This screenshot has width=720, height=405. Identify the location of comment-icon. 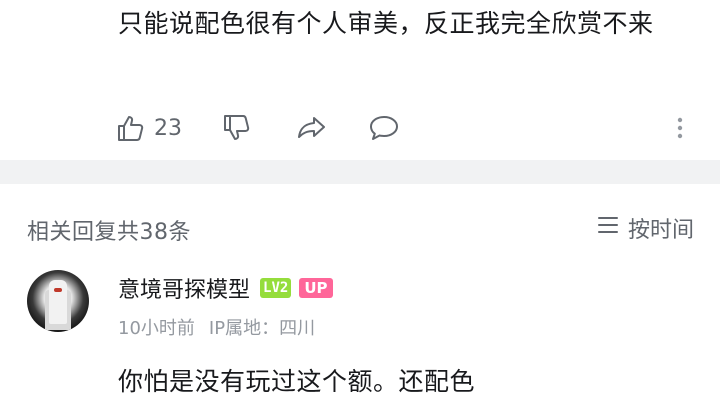
(384, 128).